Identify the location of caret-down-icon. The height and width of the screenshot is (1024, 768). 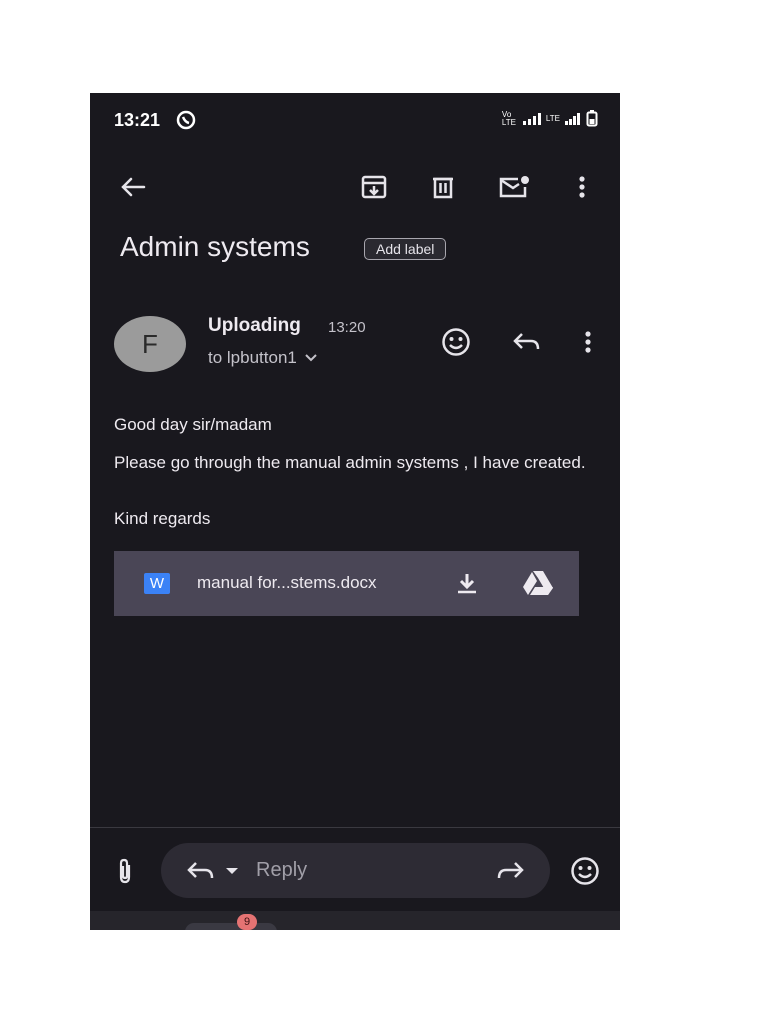
(232, 871).